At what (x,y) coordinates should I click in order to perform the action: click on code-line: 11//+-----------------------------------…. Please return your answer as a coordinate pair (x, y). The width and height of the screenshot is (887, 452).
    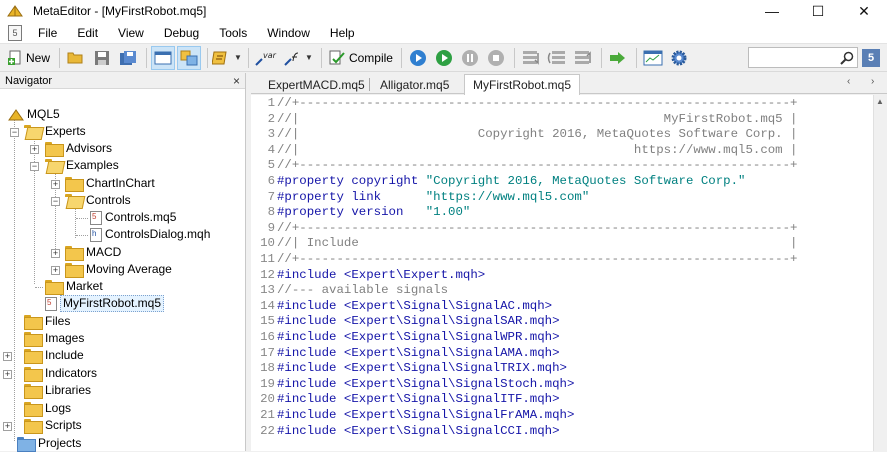
    Looking at the image, I should click on (524, 260).